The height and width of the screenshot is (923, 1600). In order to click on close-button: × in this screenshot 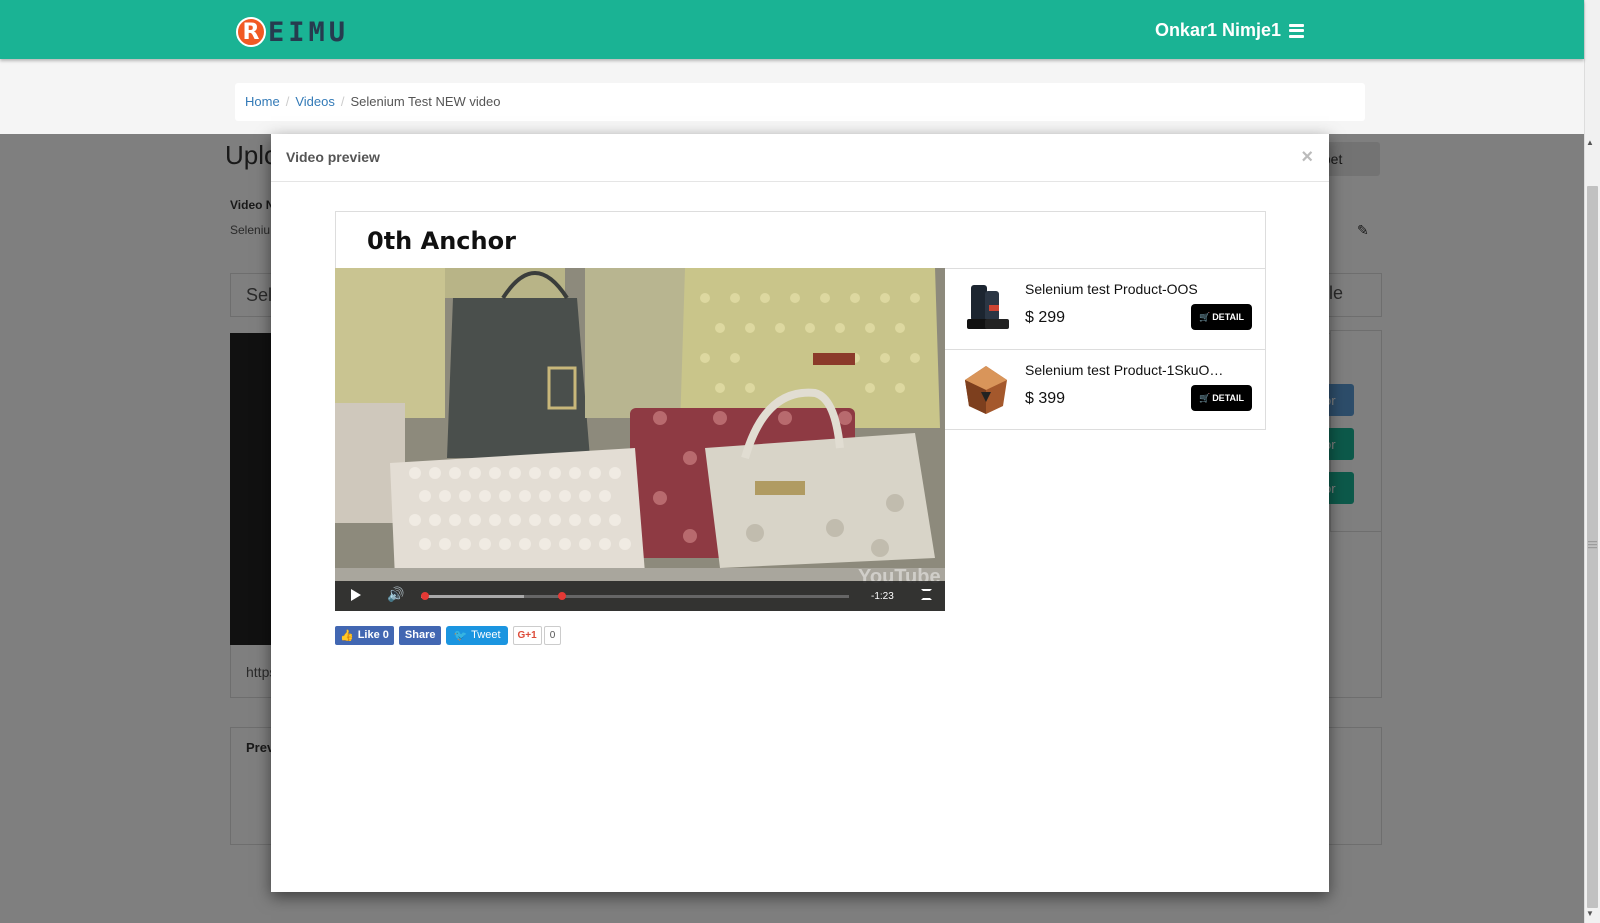, I will do `click(1307, 157)`.